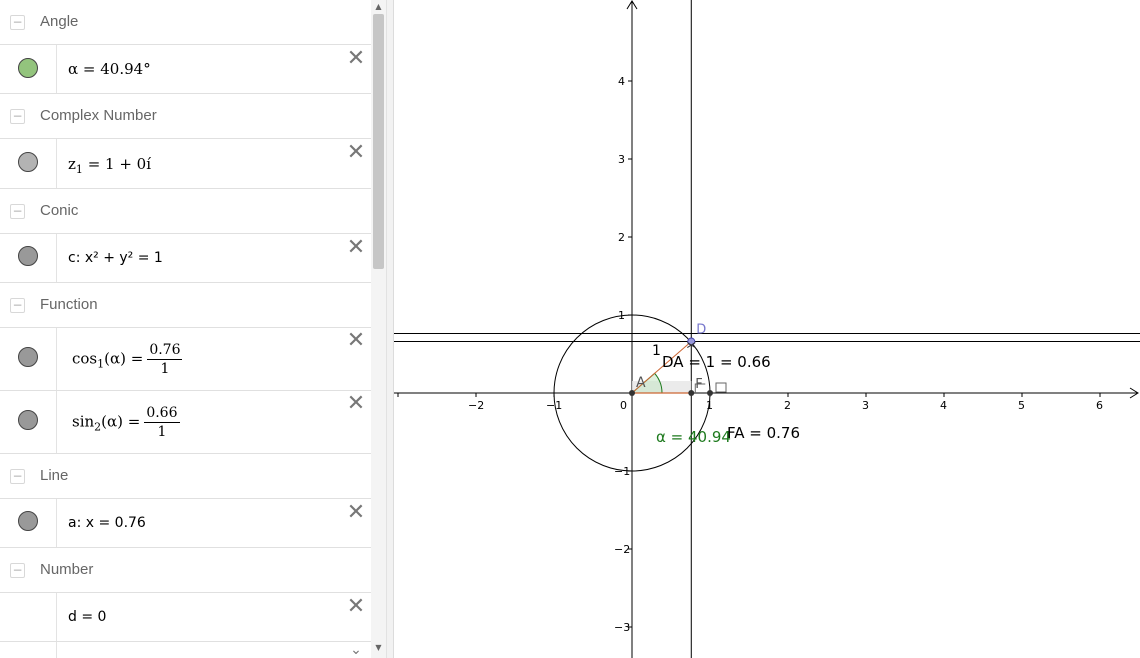 The height and width of the screenshot is (658, 1140). Describe the element at coordinates (127, 359) in the screenshot. I see `expression: cos1(α) = 0.76 1` at that location.